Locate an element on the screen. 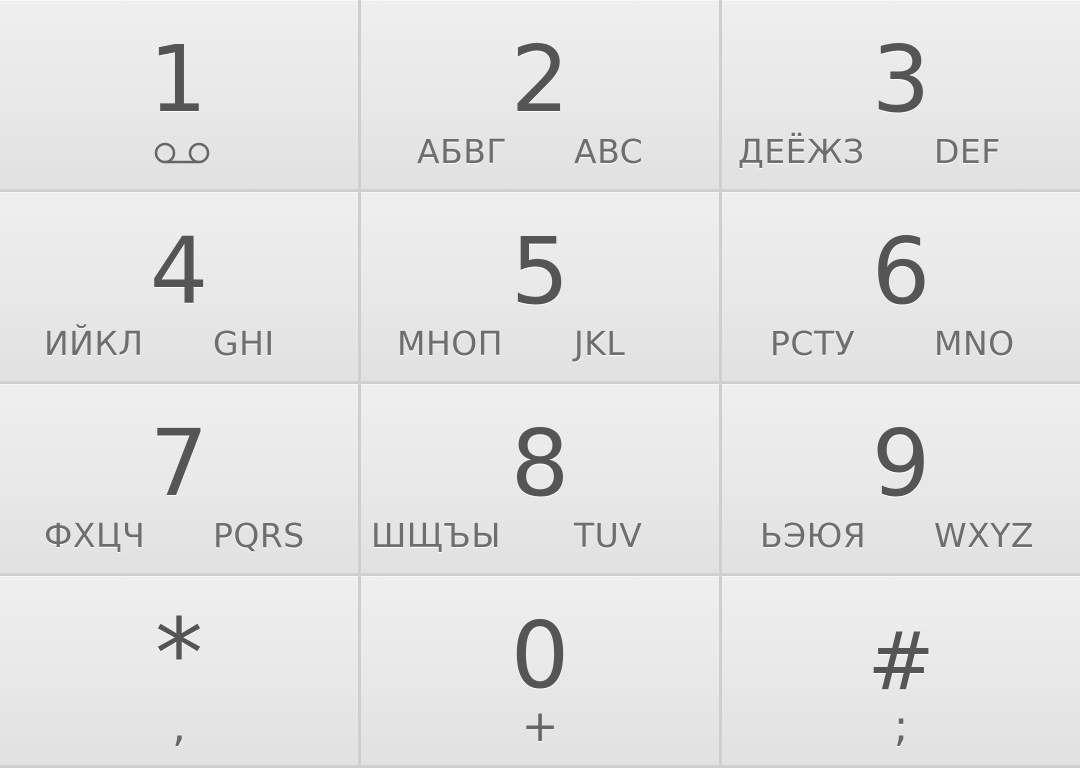 The image size is (1080, 768). key-digit: 6 is located at coordinates (901, 271).